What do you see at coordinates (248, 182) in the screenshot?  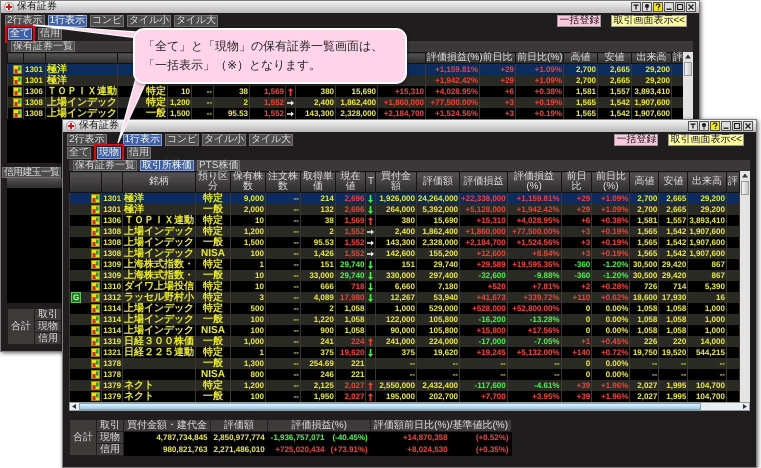 I see `column-header: 保有株数` at bounding box center [248, 182].